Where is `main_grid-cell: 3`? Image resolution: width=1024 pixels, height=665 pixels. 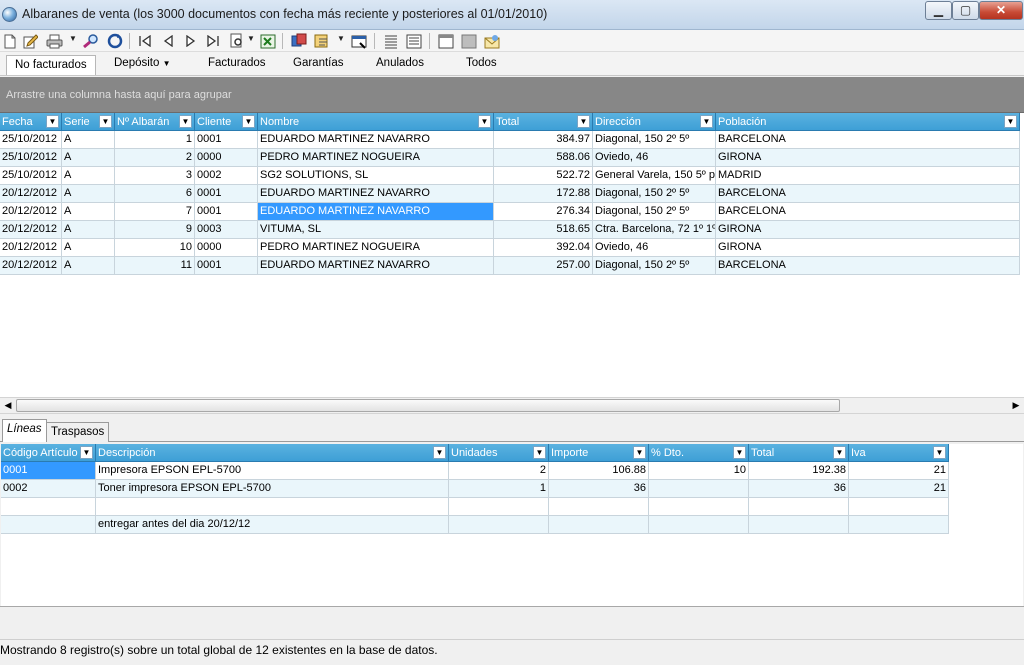 main_grid-cell: 3 is located at coordinates (155, 176).